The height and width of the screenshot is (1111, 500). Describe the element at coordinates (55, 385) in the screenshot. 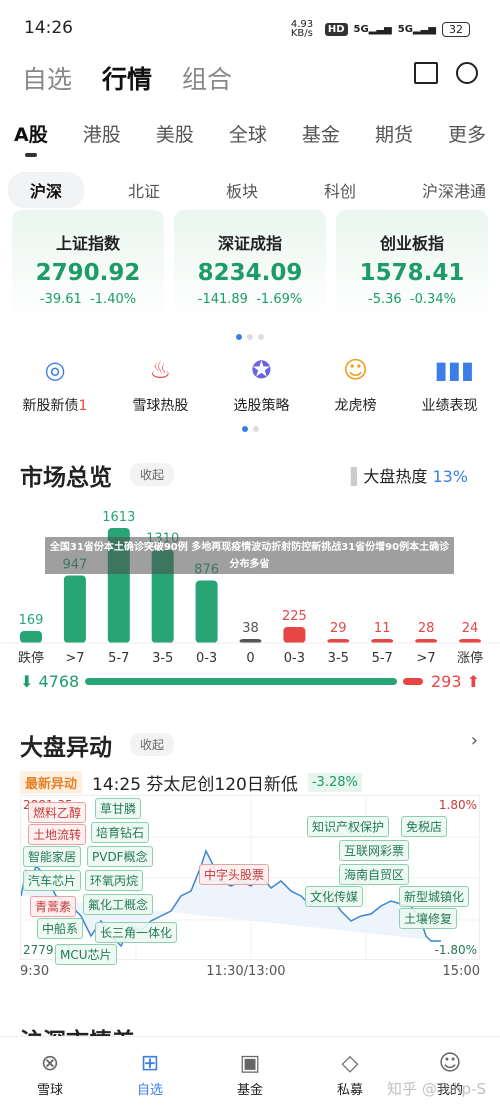

I see `shortcut-ipo: ◎ 新股新债1` at that location.